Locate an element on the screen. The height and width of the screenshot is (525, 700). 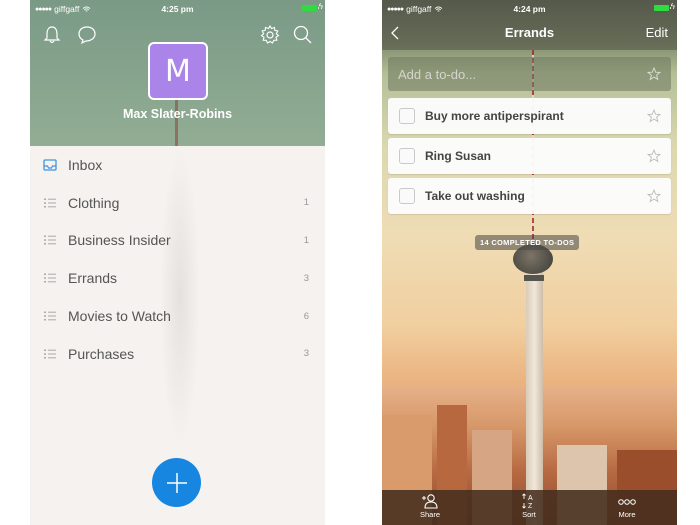
user-name: Max Slater-Robins is located at coordinates (177, 114).